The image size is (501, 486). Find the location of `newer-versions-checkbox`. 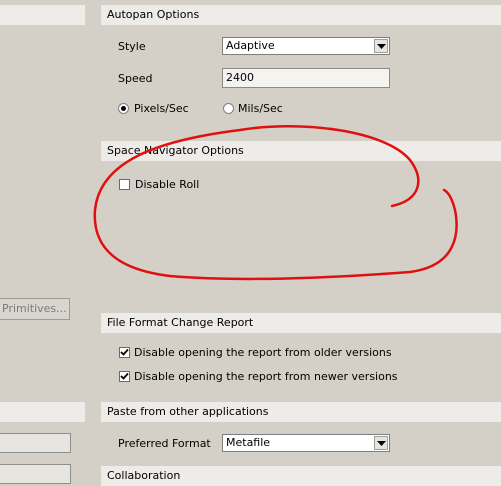

newer-versions-checkbox is located at coordinates (124, 376).